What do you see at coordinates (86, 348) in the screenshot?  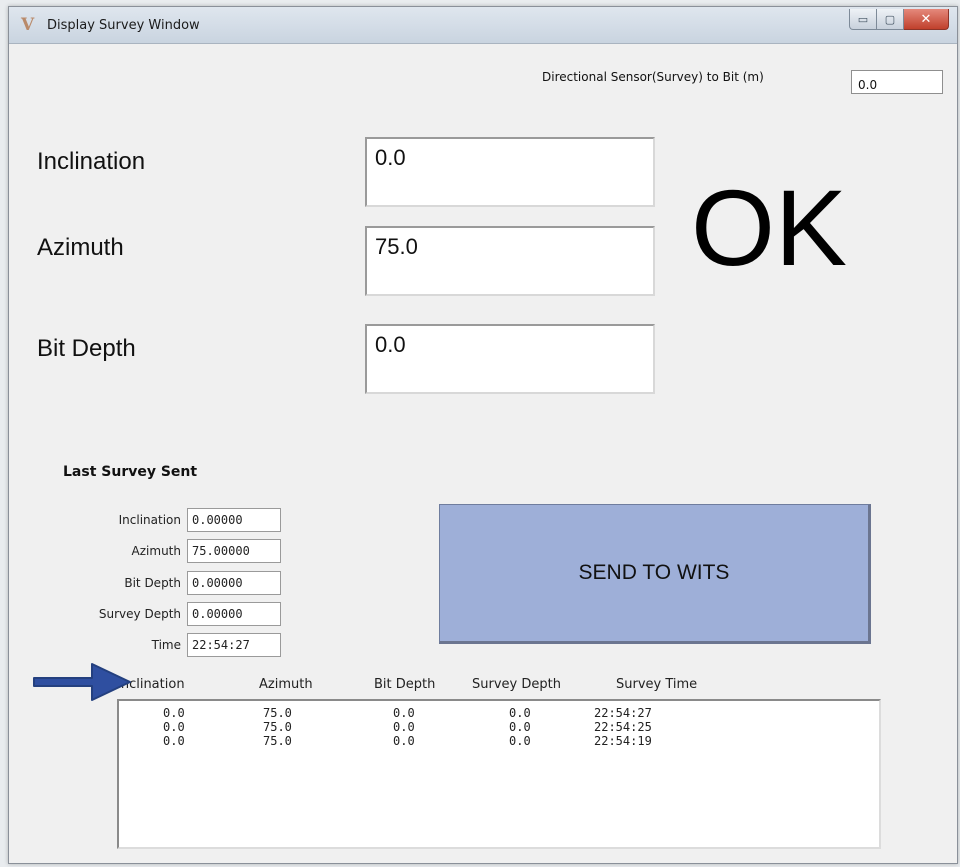 I see `bit-depth-label: Bit Depth` at bounding box center [86, 348].